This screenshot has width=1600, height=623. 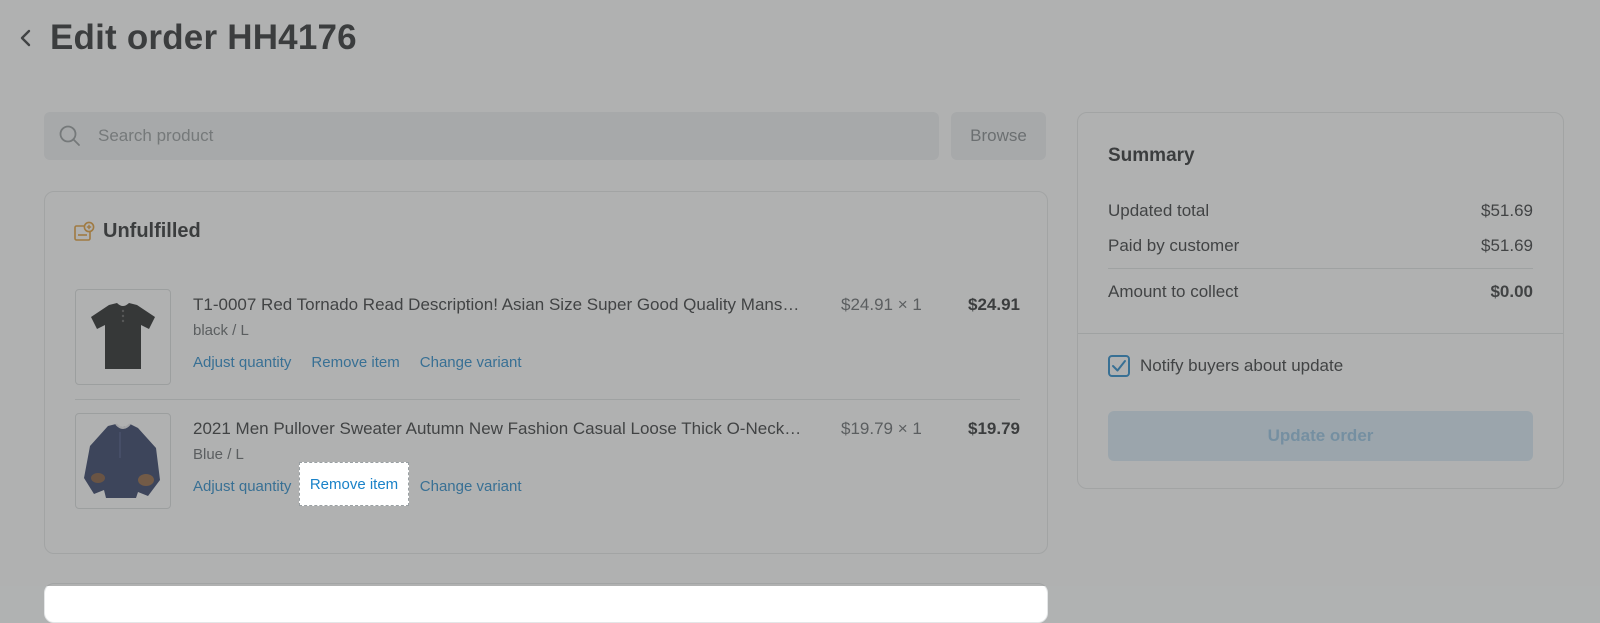 I want to click on notify-label: Notify buyers about update, so click(x=1242, y=365).